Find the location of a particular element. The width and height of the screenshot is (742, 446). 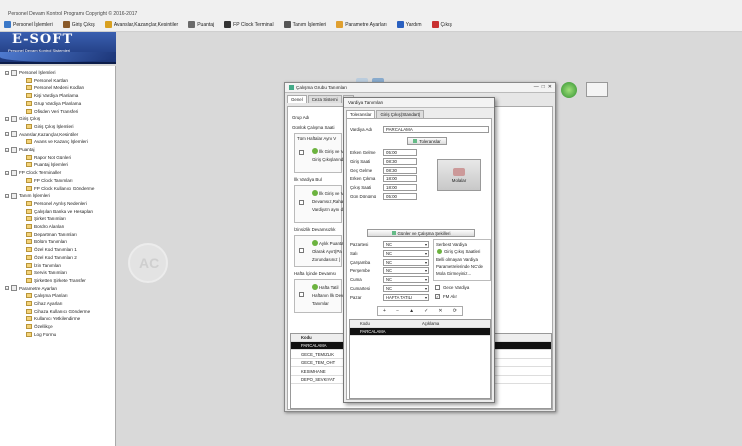

tree-item: Özel Kod Tanımları 2 is located at coordinates (51, 257).